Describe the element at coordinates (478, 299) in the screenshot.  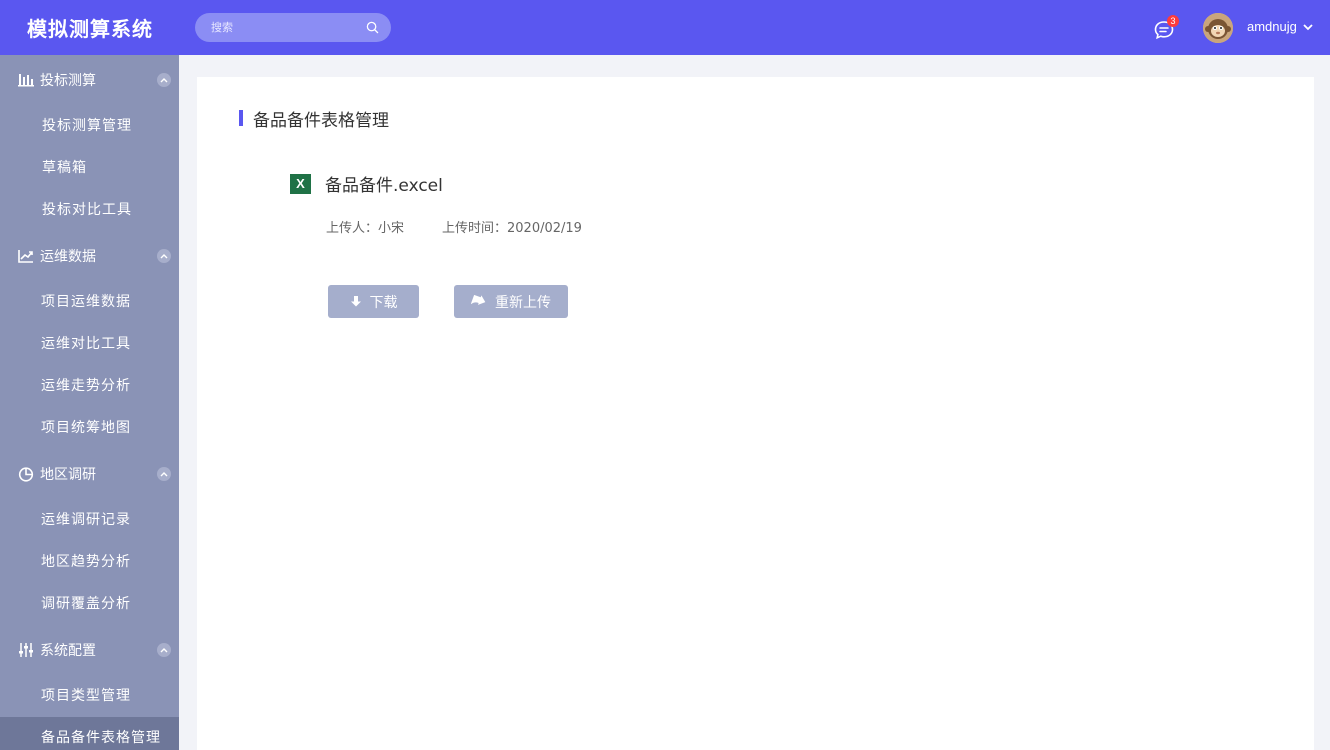
I see `upload-arrow-icon` at that location.